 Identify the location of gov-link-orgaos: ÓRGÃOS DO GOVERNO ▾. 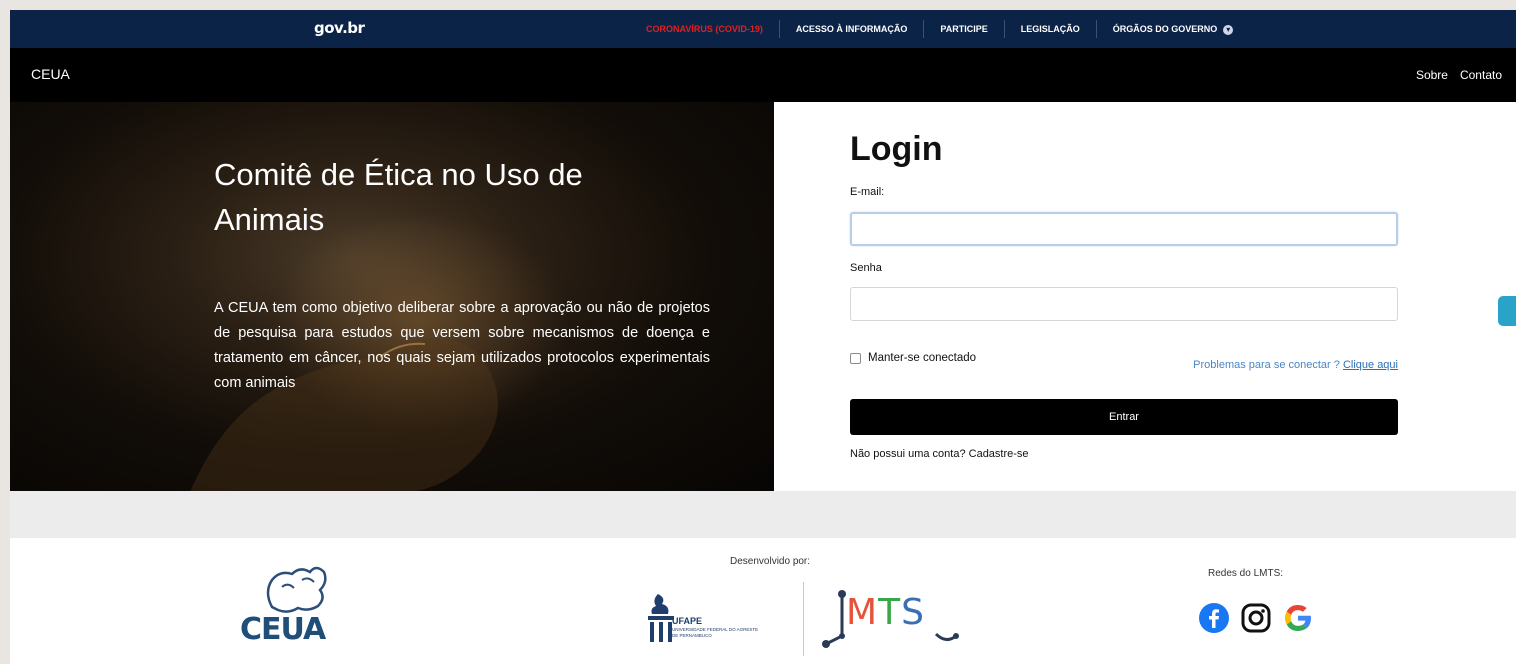
(1172, 29).